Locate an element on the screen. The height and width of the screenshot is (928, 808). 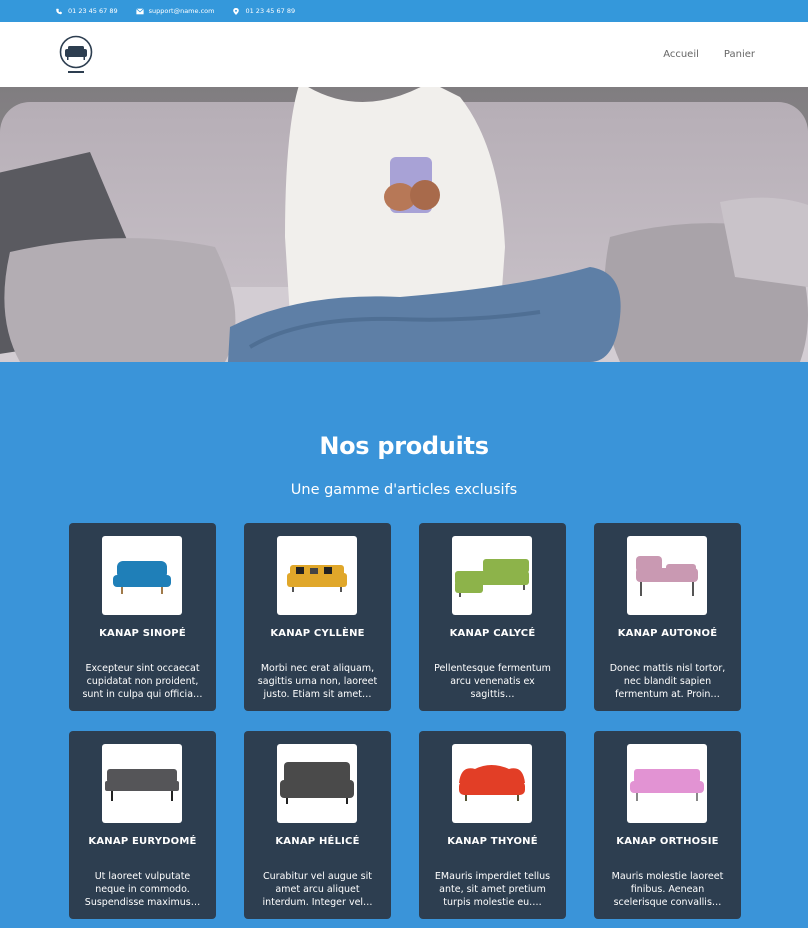
product-name: KANAP EURYDOMÉ is located at coordinates (142, 841).